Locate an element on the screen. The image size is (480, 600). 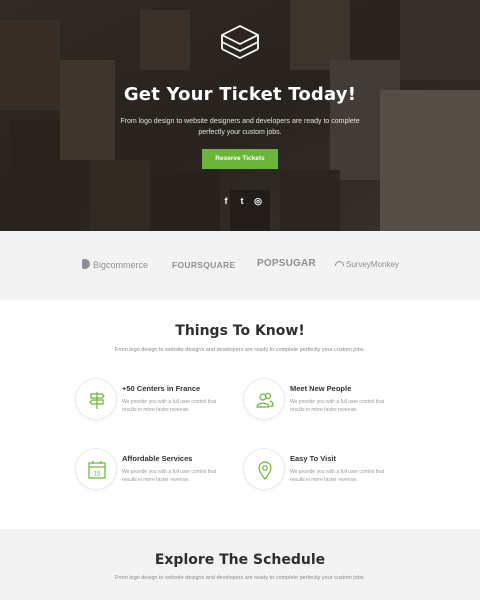
feature-icon-circle: 15 is located at coordinates (96, 469).